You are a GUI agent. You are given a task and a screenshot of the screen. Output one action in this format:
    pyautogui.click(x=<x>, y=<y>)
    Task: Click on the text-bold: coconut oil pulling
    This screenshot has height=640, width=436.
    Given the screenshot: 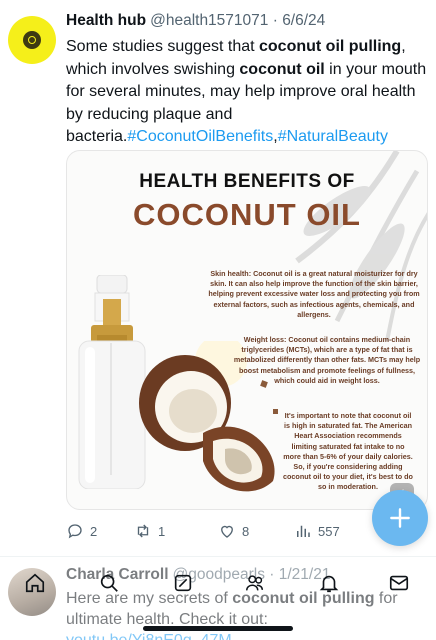 What is the action you would take?
    pyautogui.click(x=330, y=46)
    